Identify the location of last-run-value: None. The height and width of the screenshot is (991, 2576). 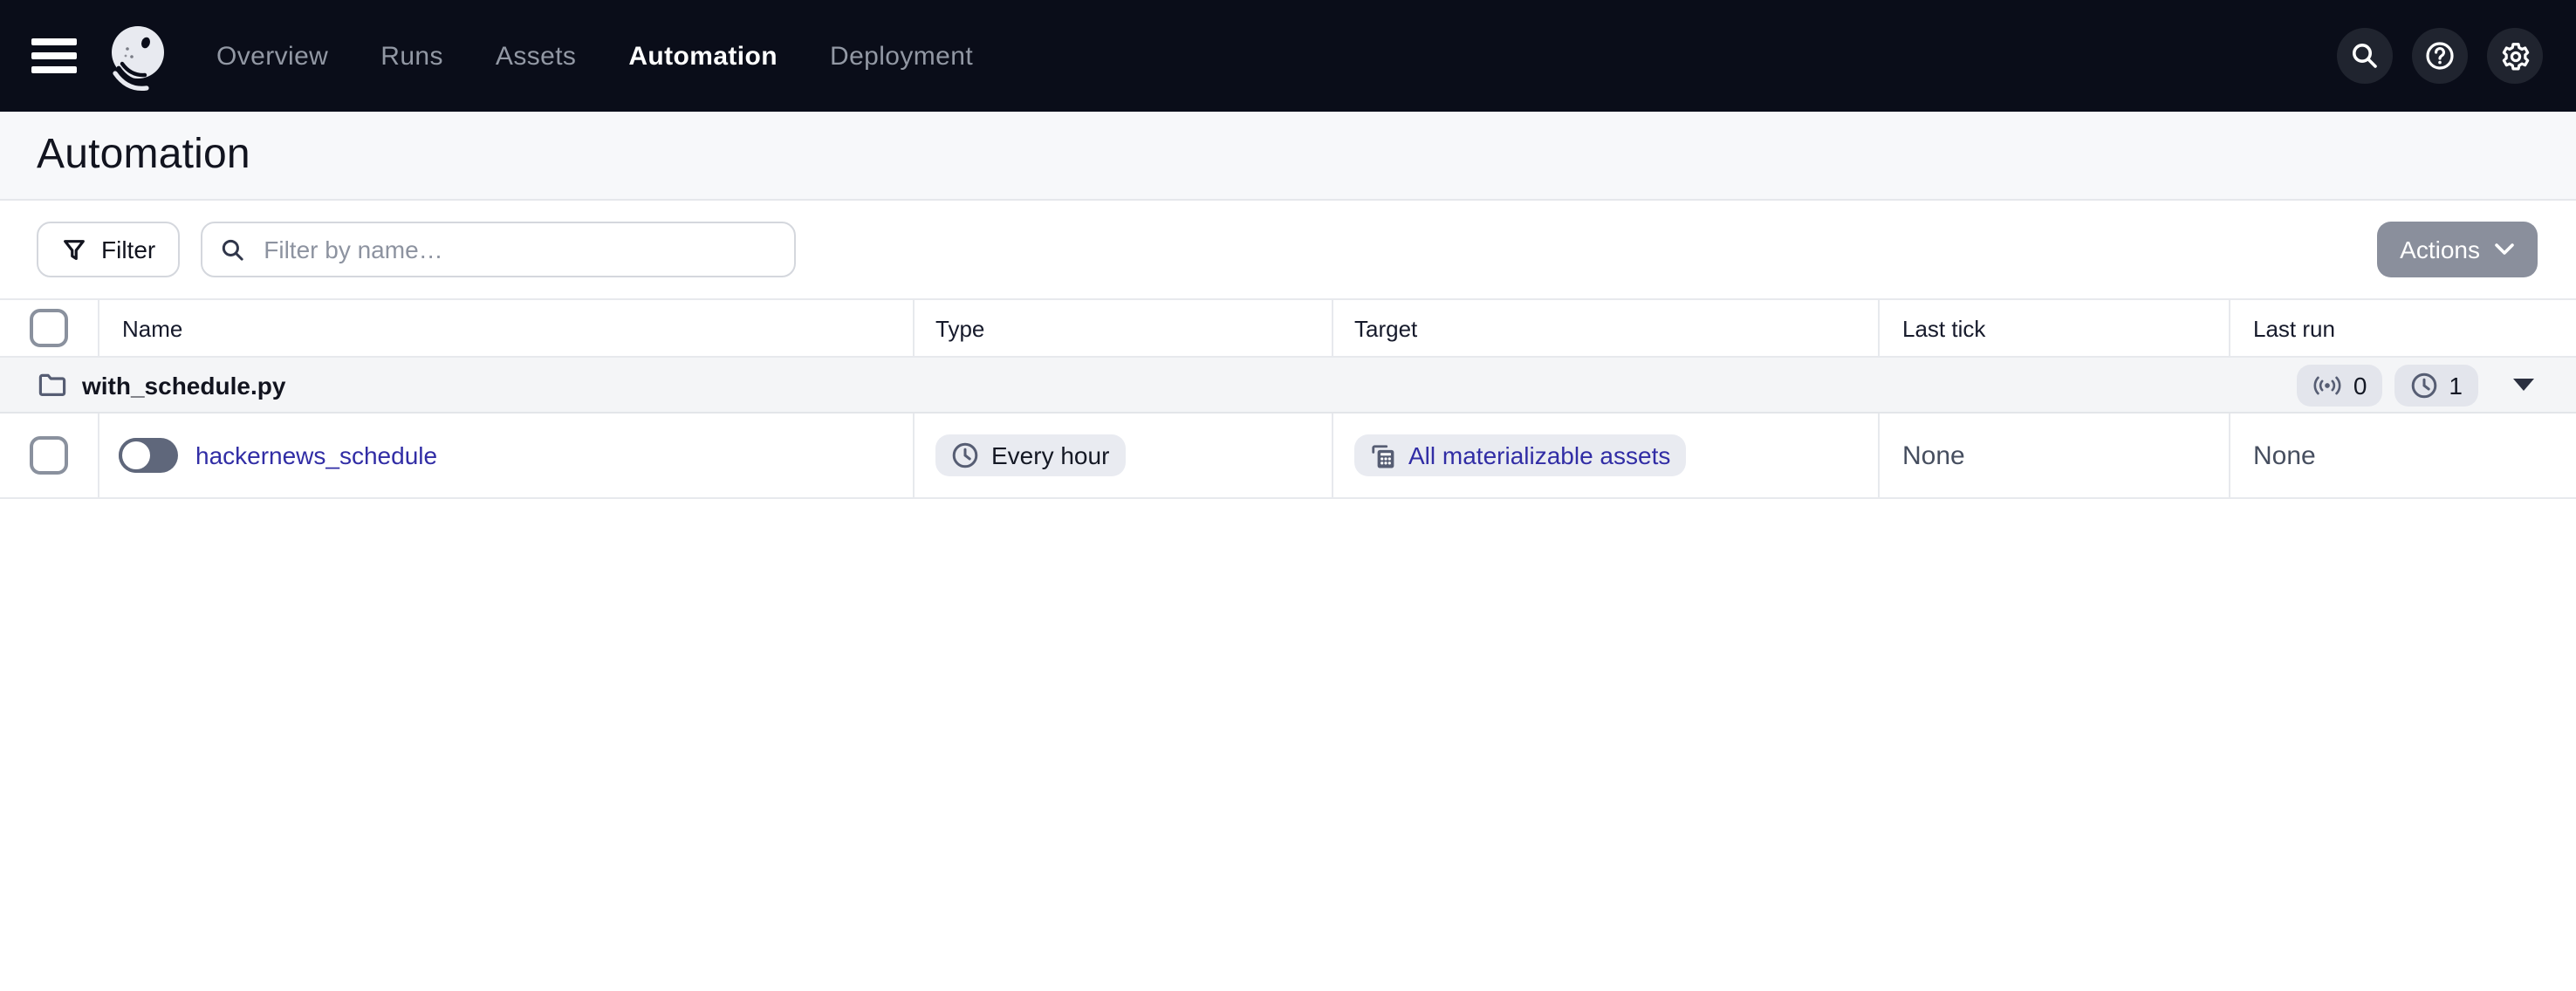
(2284, 455).